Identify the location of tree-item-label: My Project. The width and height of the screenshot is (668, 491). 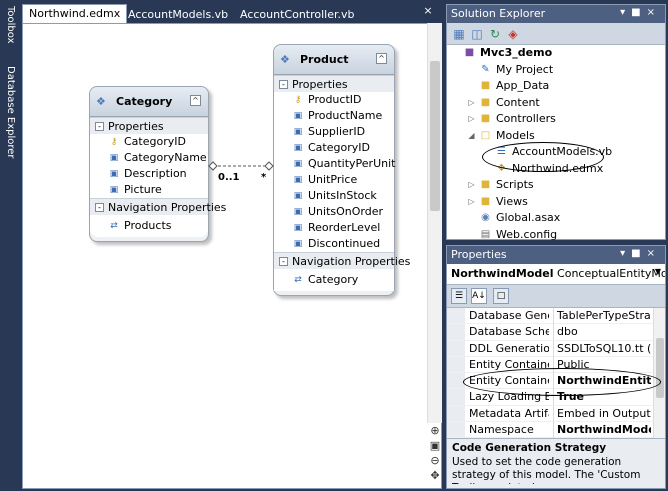
(525, 69).